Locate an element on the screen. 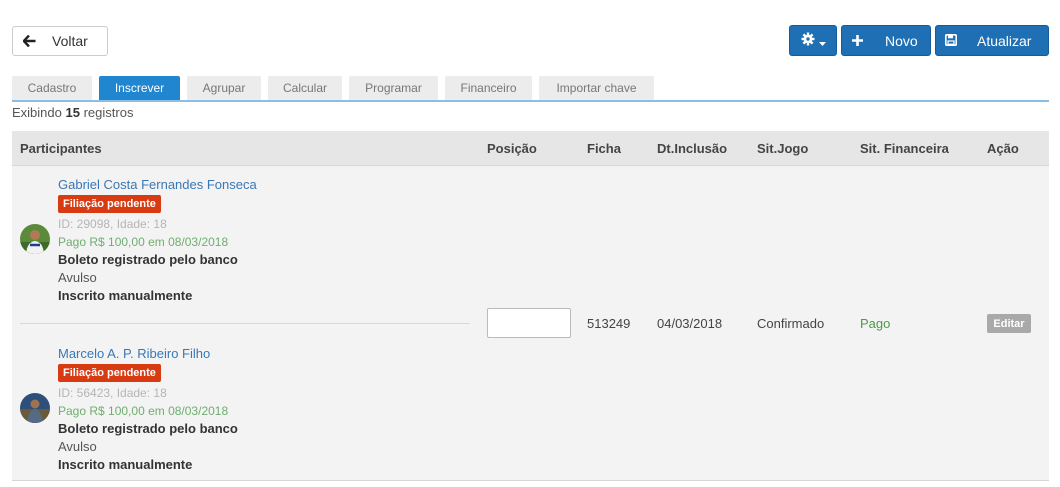 The height and width of the screenshot is (487, 1060). header-acao: Ação is located at coordinates (1003, 148).